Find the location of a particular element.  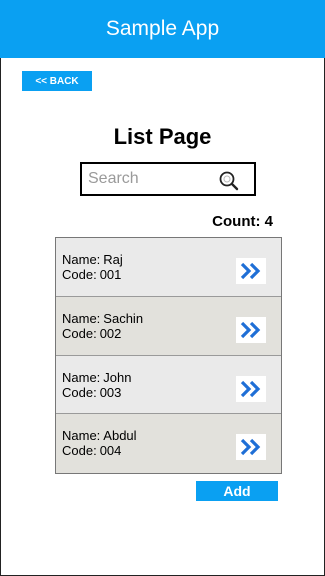

item-name: Sachin is located at coordinates (123, 318).